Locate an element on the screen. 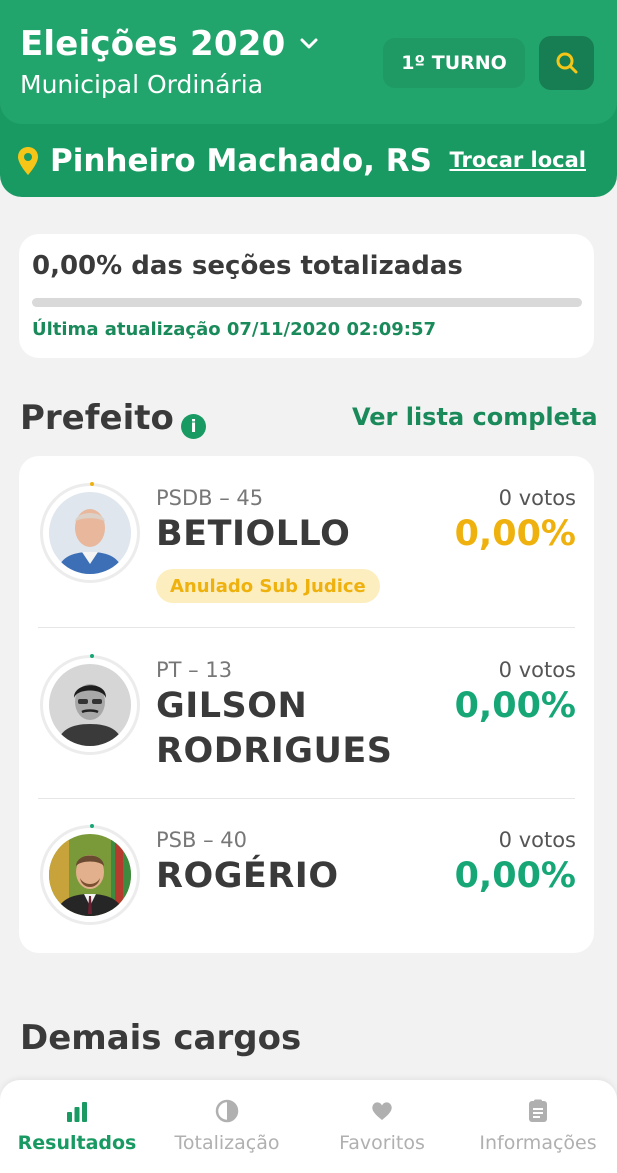 Image resolution: width=617 pixels, height=1173 pixels. election-subtitle: Municipal Ordinária is located at coordinates (142, 84).